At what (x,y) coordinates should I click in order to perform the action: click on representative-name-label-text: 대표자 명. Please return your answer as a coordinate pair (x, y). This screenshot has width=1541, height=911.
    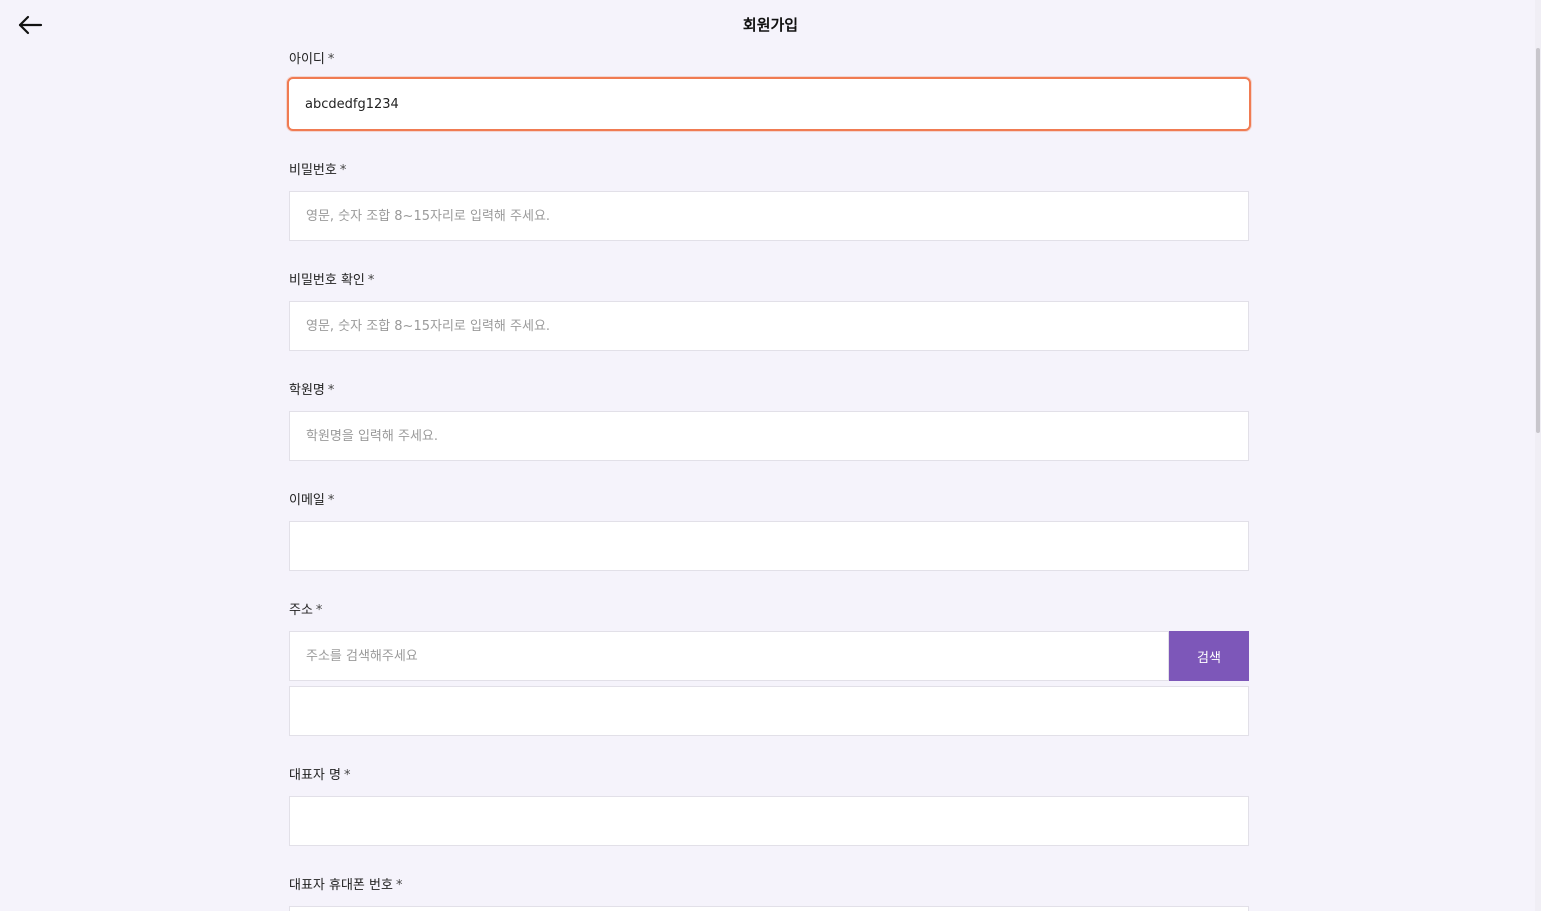
    Looking at the image, I should click on (315, 775).